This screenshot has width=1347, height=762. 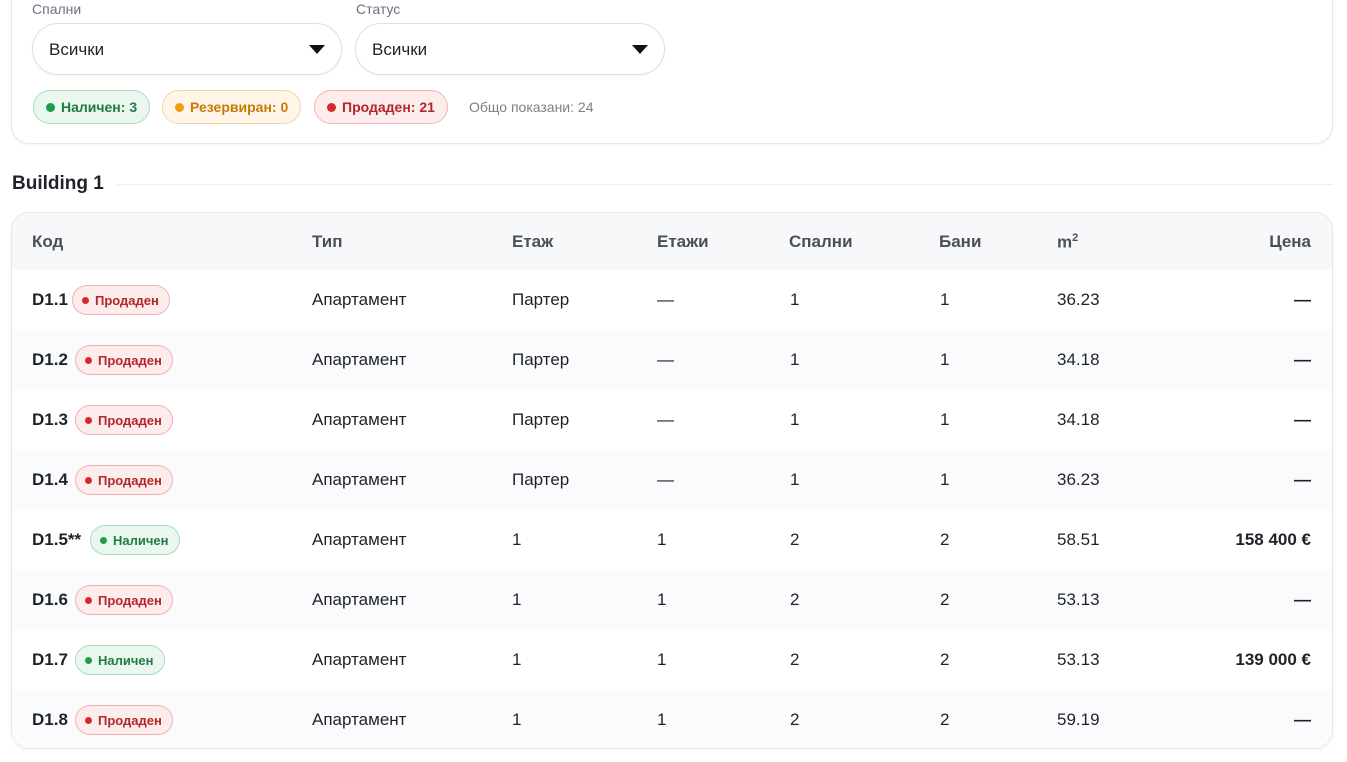 What do you see at coordinates (58, 183) in the screenshot?
I see `section-title: Building 1` at bounding box center [58, 183].